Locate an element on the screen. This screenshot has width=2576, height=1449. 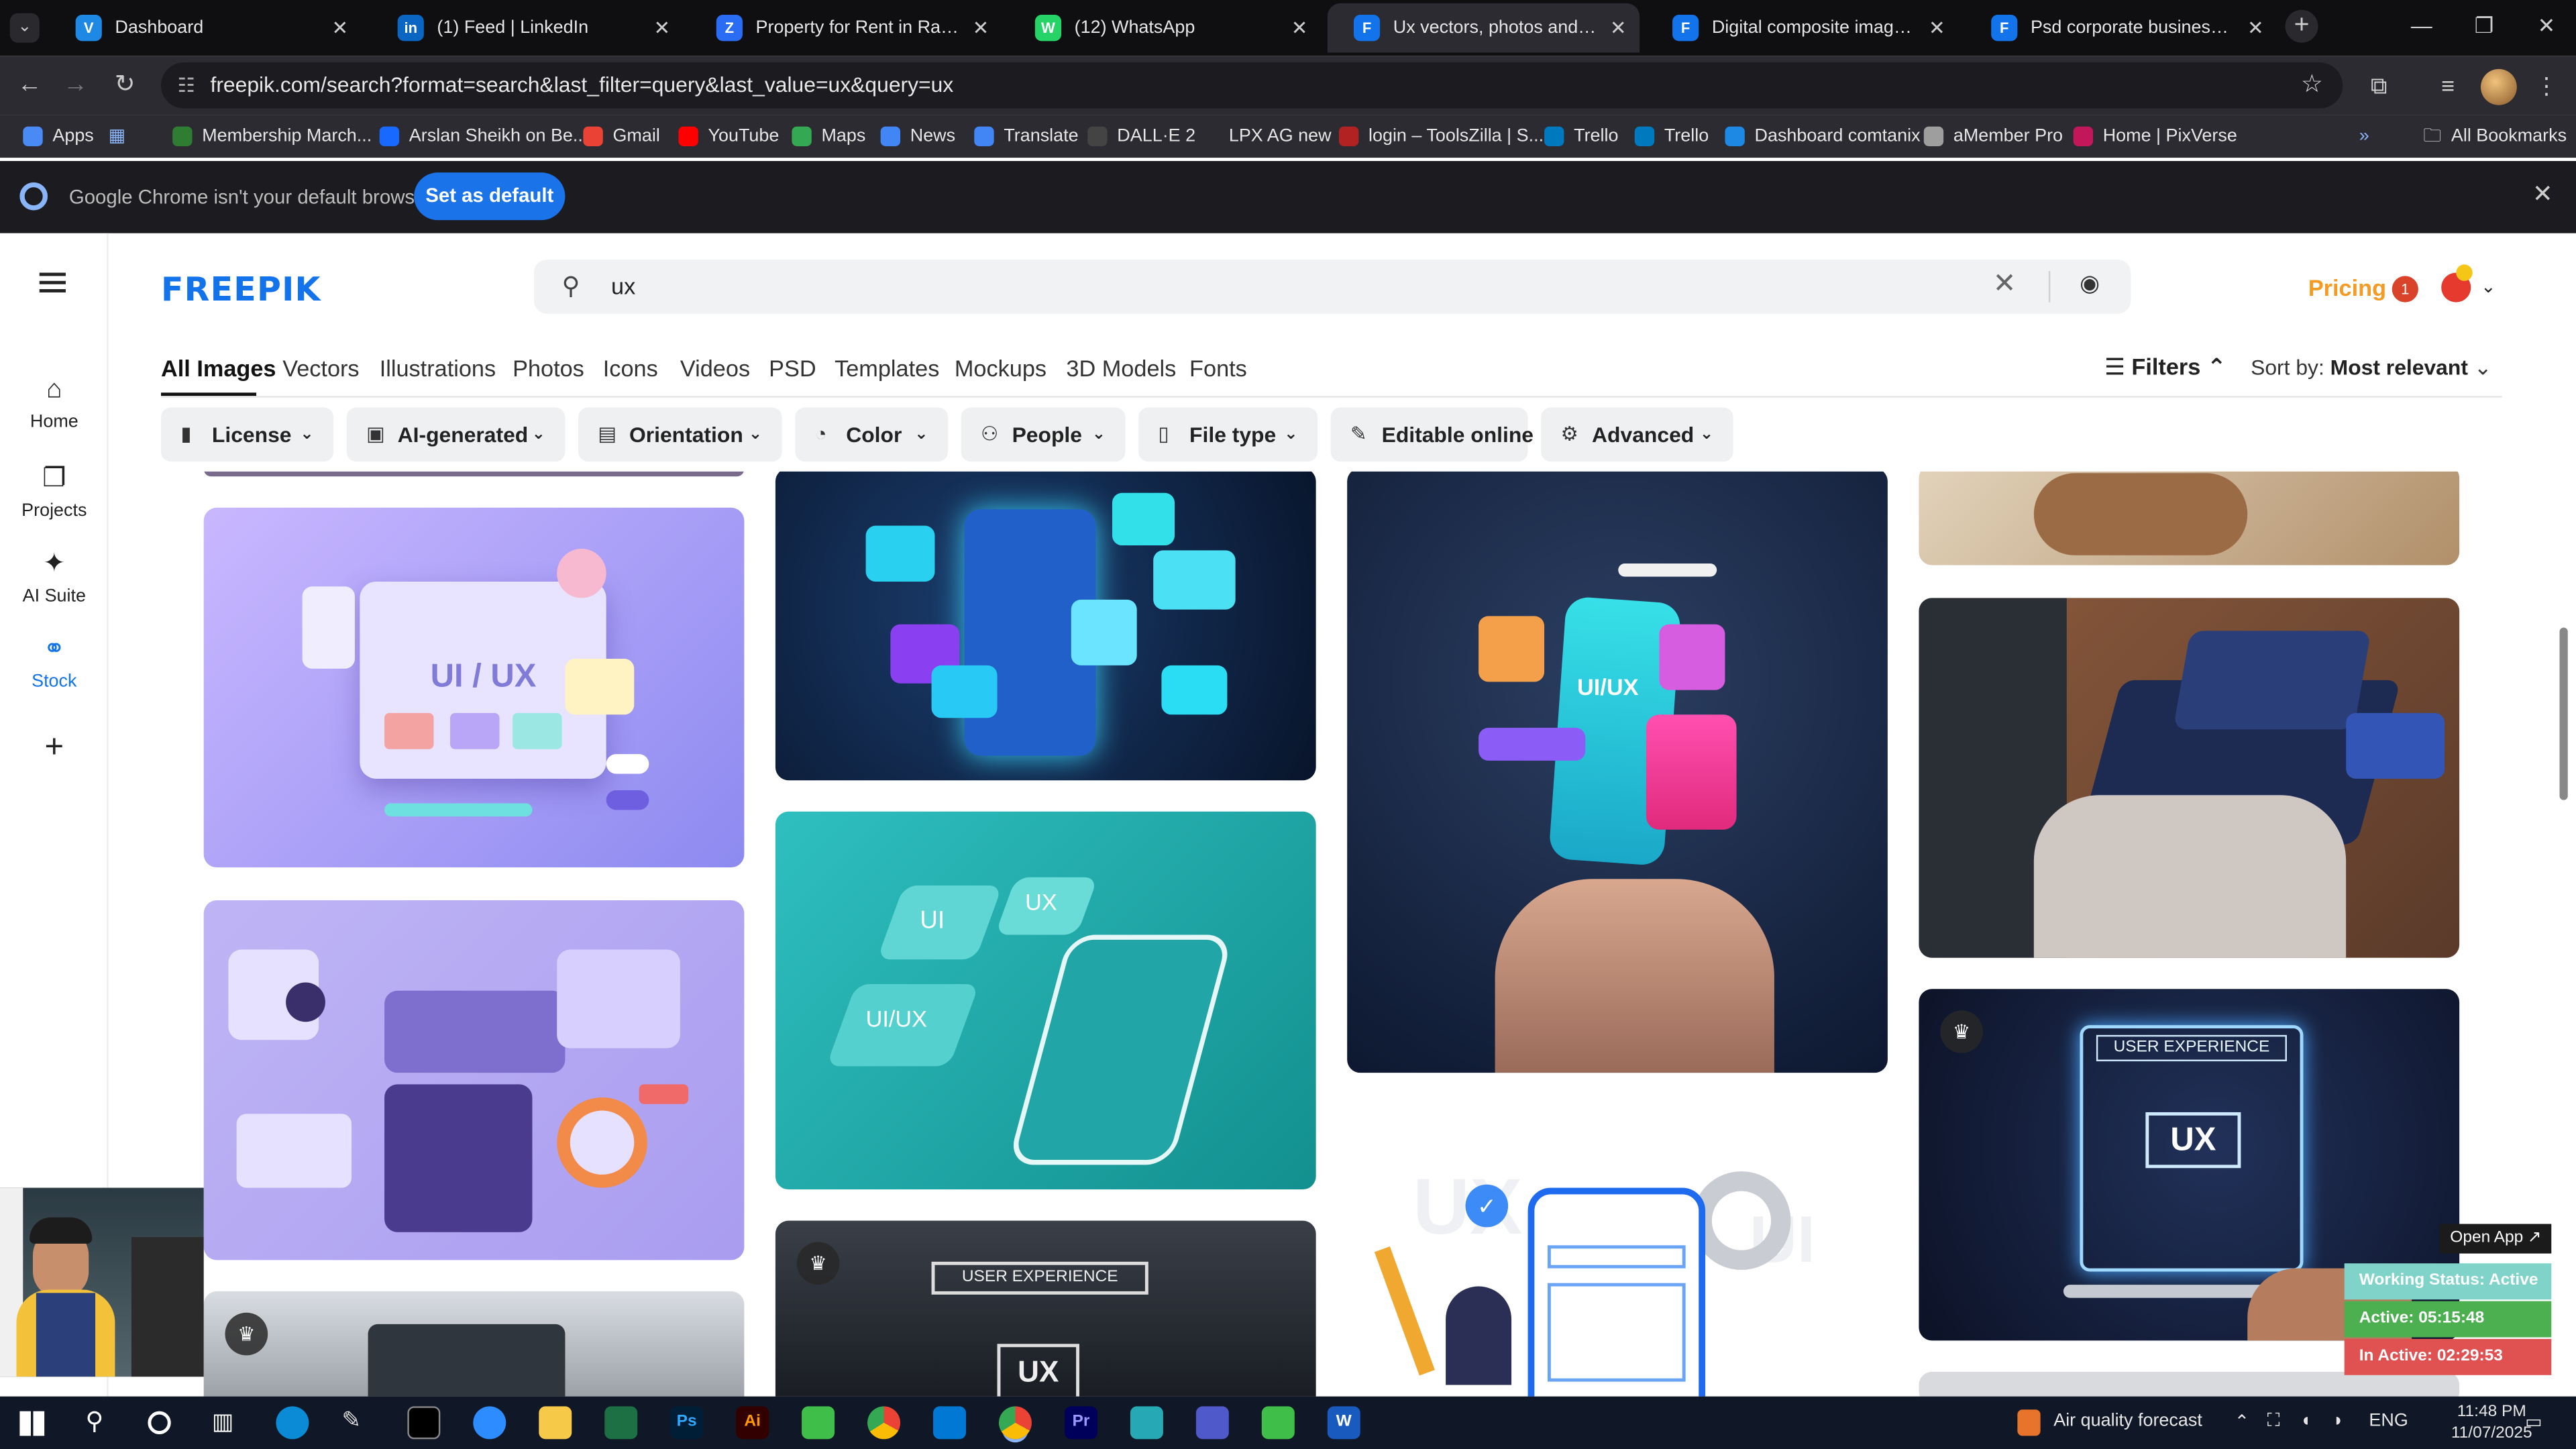
network-icon: ⛶ is located at coordinates (2273, 1422).